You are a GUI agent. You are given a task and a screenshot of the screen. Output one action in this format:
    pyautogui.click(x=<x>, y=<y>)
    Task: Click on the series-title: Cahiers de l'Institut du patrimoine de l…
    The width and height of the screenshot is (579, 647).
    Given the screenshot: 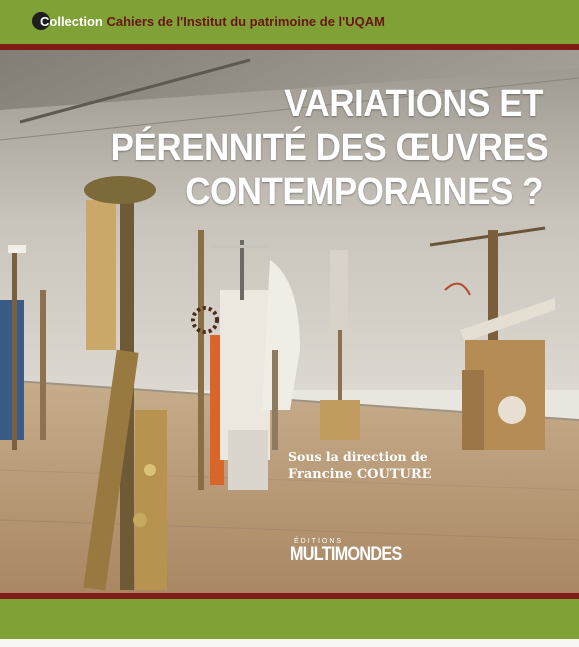 What is the action you would take?
    pyautogui.click(x=245, y=21)
    